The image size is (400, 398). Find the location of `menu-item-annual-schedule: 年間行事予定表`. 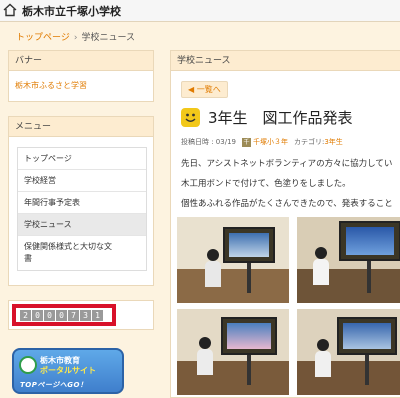

menu-item-annual-schedule: 年間行事予定表 is located at coordinates (82, 203).